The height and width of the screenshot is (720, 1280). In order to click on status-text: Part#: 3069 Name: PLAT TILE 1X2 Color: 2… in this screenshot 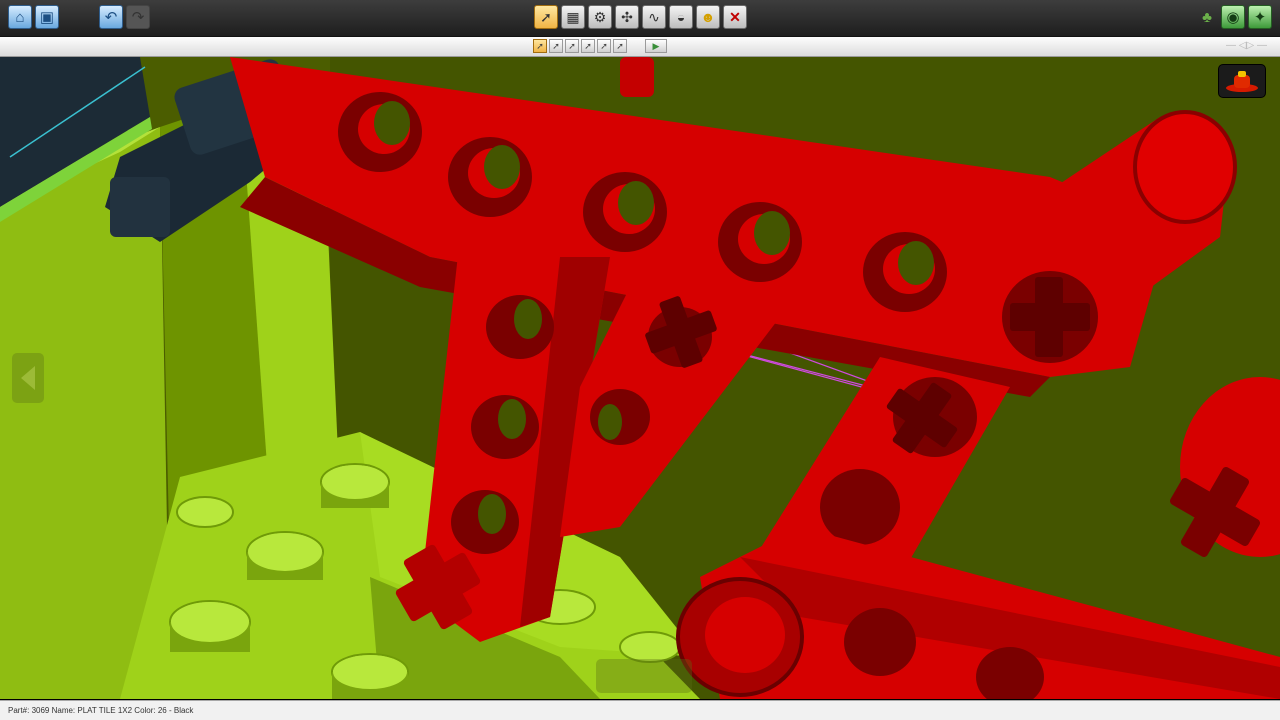, I will do `click(101, 710)`.